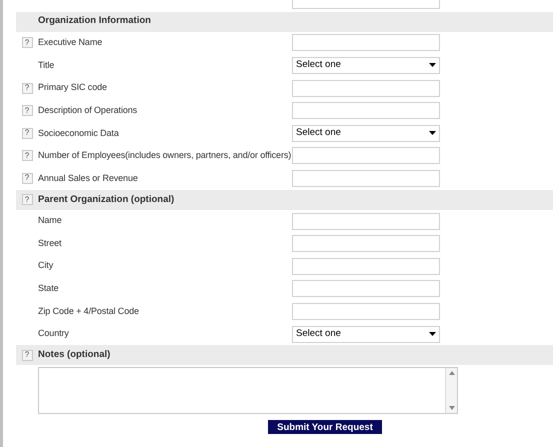 The width and height of the screenshot is (553, 447). I want to click on field-label: City, so click(46, 265).